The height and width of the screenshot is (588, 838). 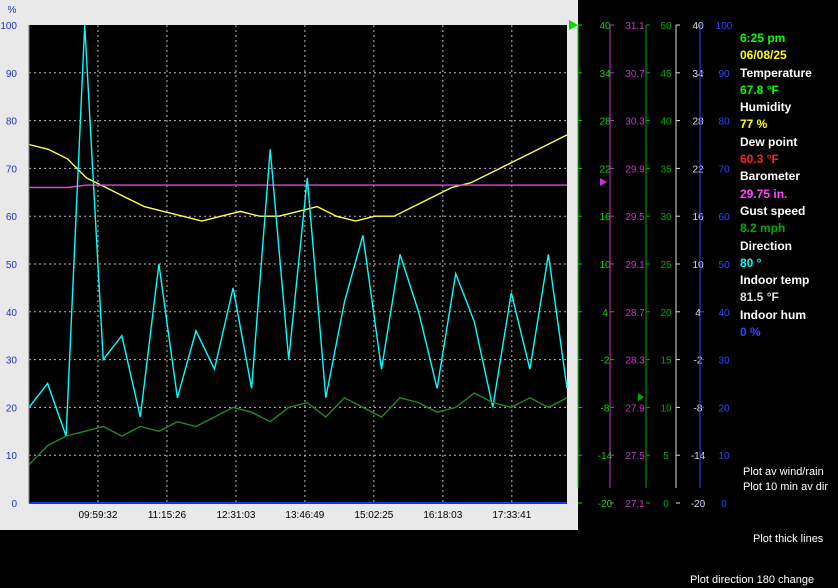 I want to click on right-tick-label: 31.1, so click(x=635, y=26).